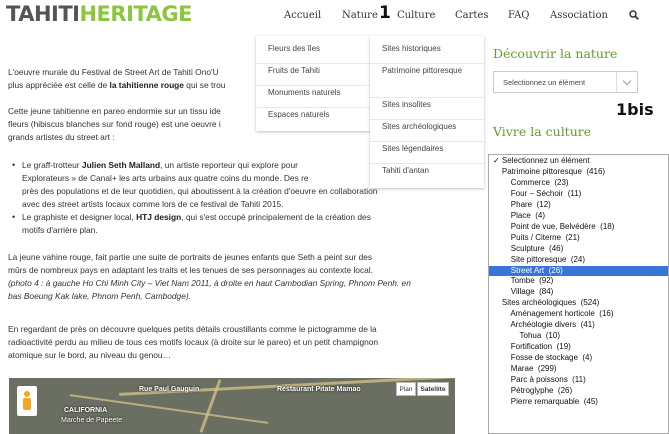 Image resolution: width=669 pixels, height=434 pixels. Describe the element at coordinates (578, 271) in the screenshot. I see `select-option: Street Art (26)` at that location.